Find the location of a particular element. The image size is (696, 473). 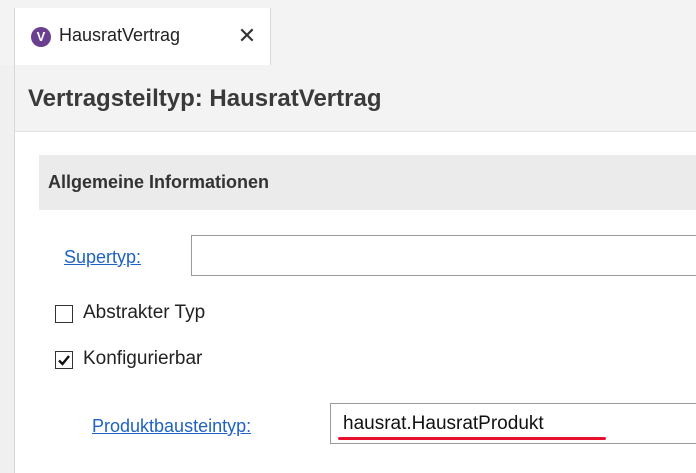

section-header-general-info: Allgemeine Informationen is located at coordinates (367, 182).